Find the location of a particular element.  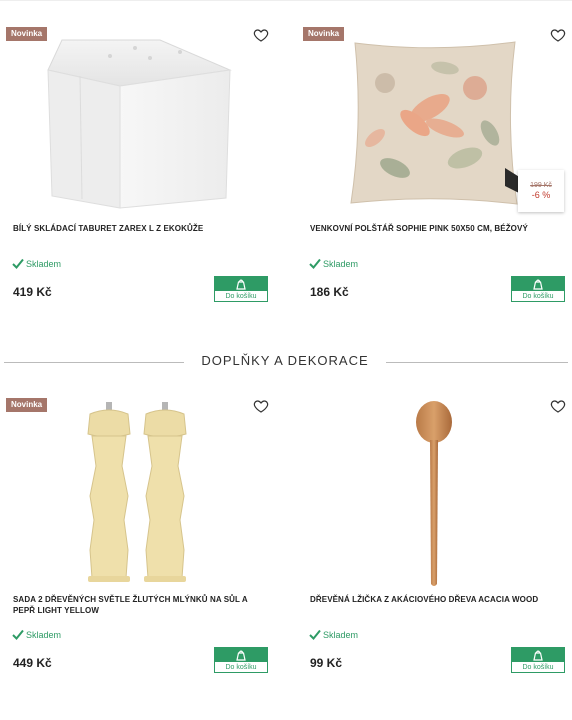

product-price: 186 Kč is located at coordinates (329, 292).